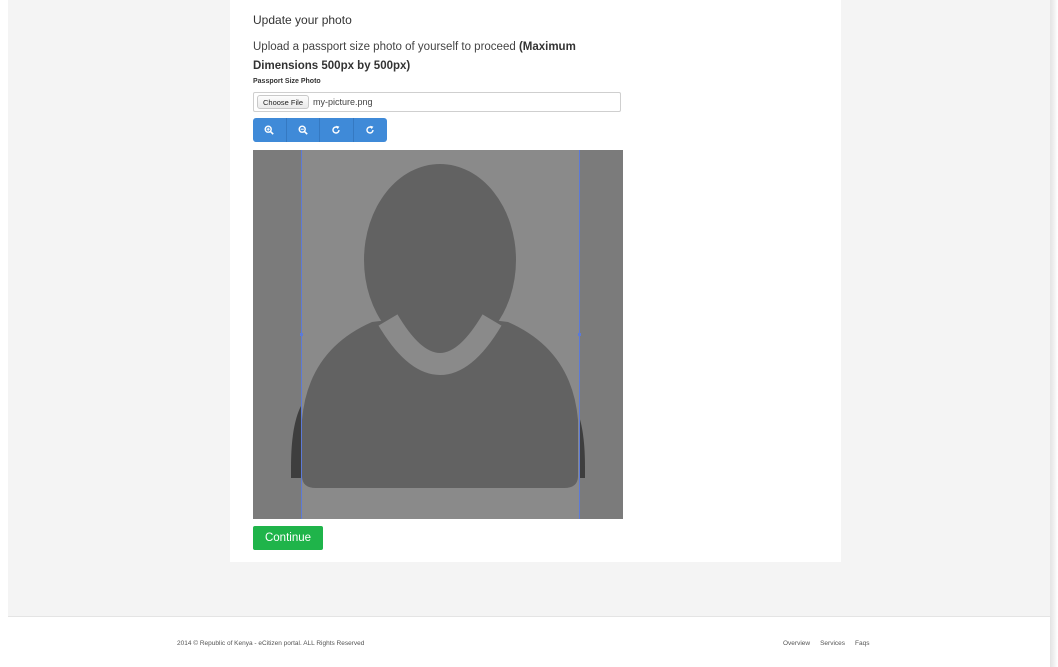 The image size is (1058, 667). I want to click on selected-file-name: my-picture.png, so click(343, 102).